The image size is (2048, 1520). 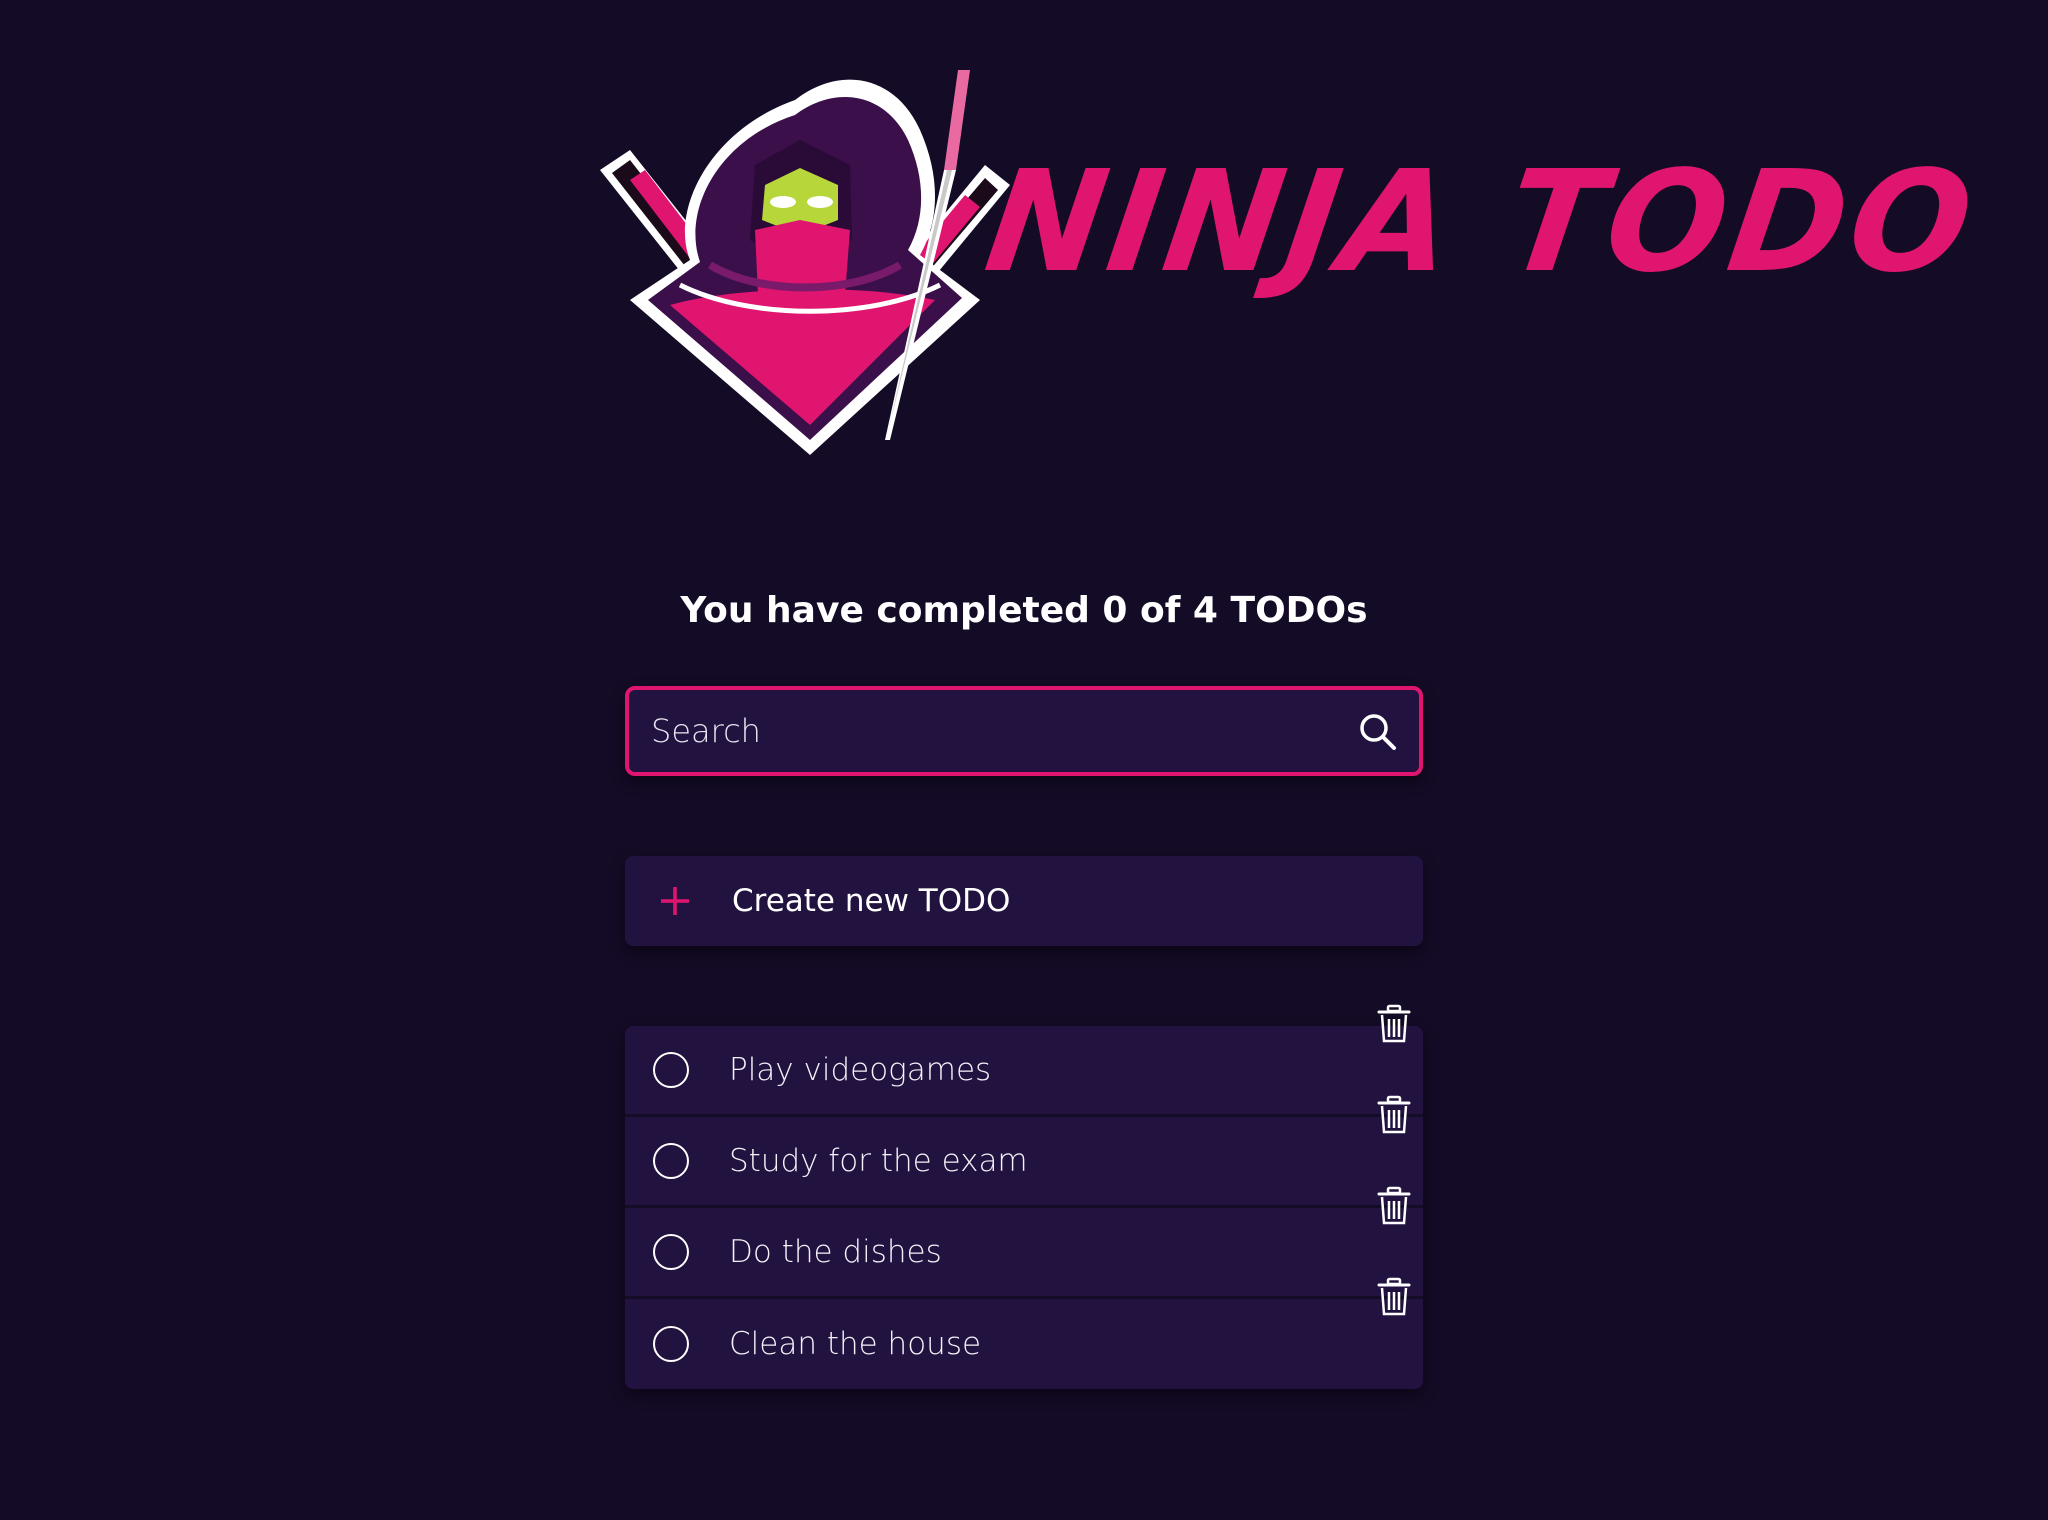 I want to click on todo-item: Study for the exam, so click(x=1024, y=1151).